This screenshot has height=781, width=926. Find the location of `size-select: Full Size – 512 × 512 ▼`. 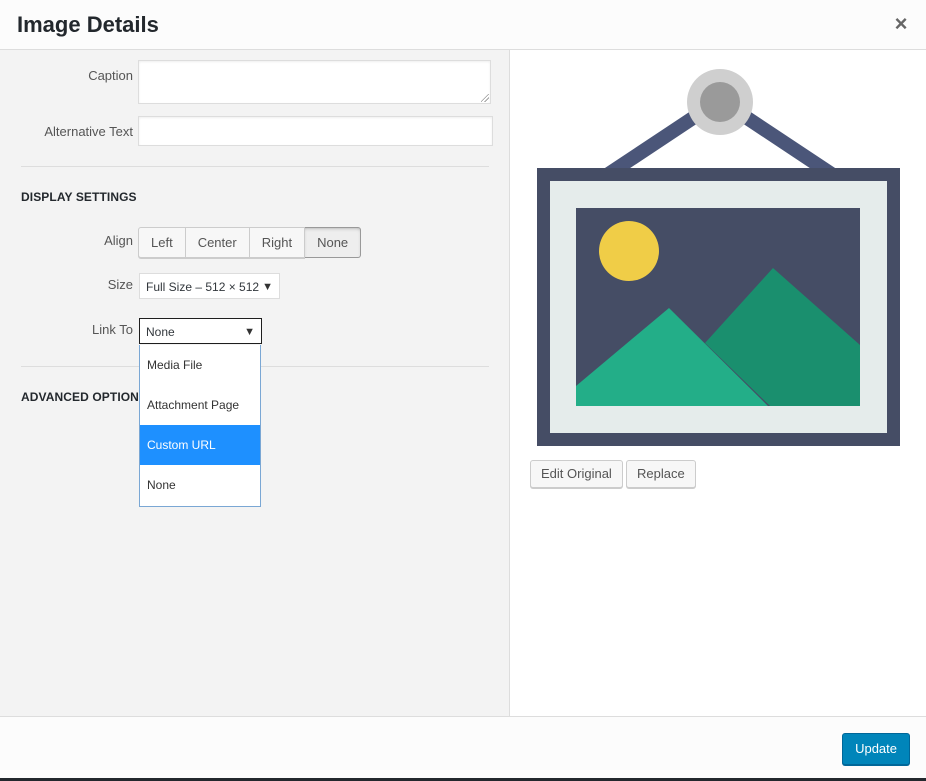

size-select: Full Size – 512 × 512 ▼ is located at coordinates (209, 286).